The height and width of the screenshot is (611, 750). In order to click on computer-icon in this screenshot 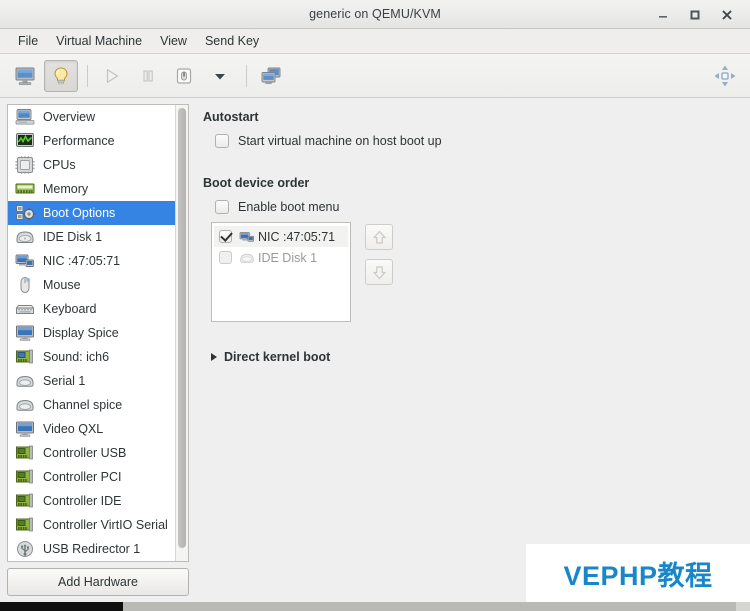, I will do `click(25, 117)`.